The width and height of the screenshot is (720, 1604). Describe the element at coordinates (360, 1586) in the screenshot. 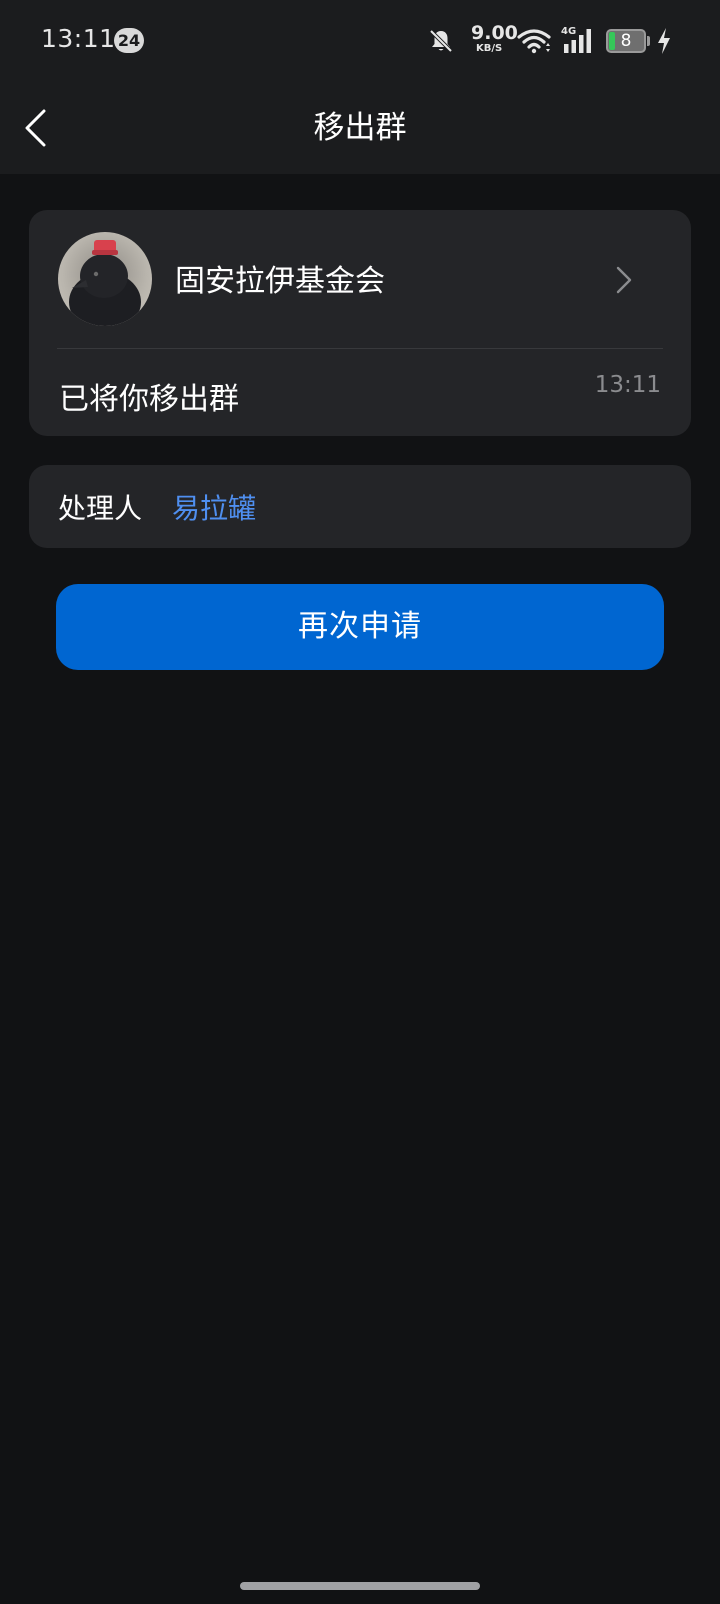

I see `home-indicator` at that location.